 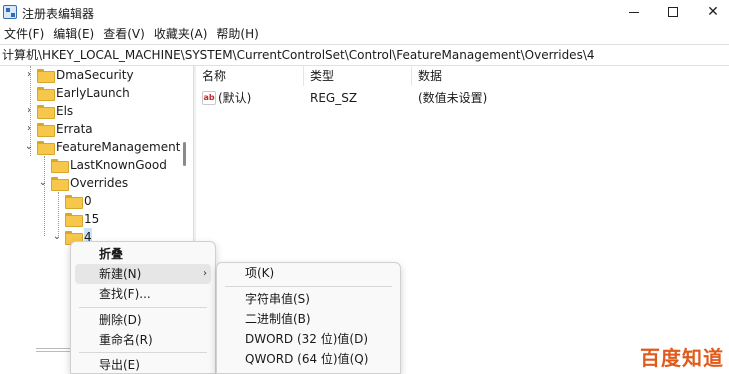 What do you see at coordinates (209, 98) in the screenshot?
I see `string-value-icon: ab` at bounding box center [209, 98].